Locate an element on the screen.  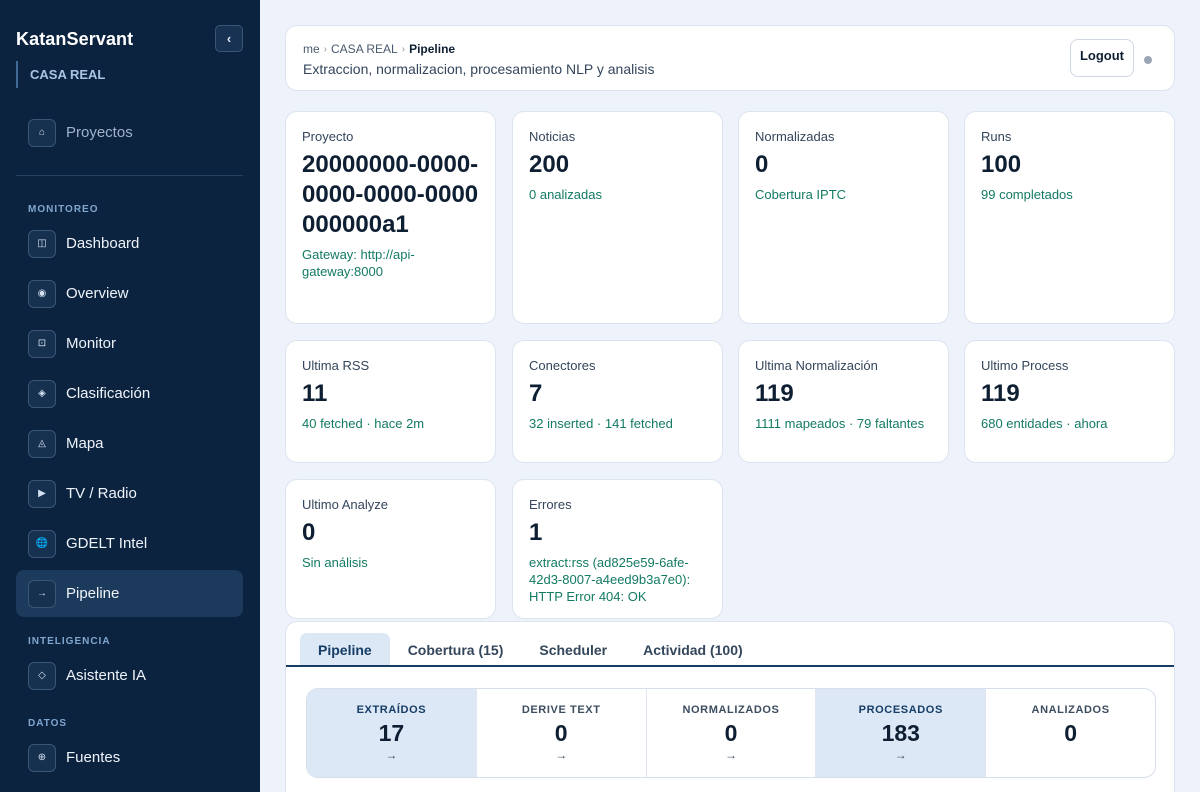
stat-subtext: Cobertura IPTC is located at coordinates (801, 194).